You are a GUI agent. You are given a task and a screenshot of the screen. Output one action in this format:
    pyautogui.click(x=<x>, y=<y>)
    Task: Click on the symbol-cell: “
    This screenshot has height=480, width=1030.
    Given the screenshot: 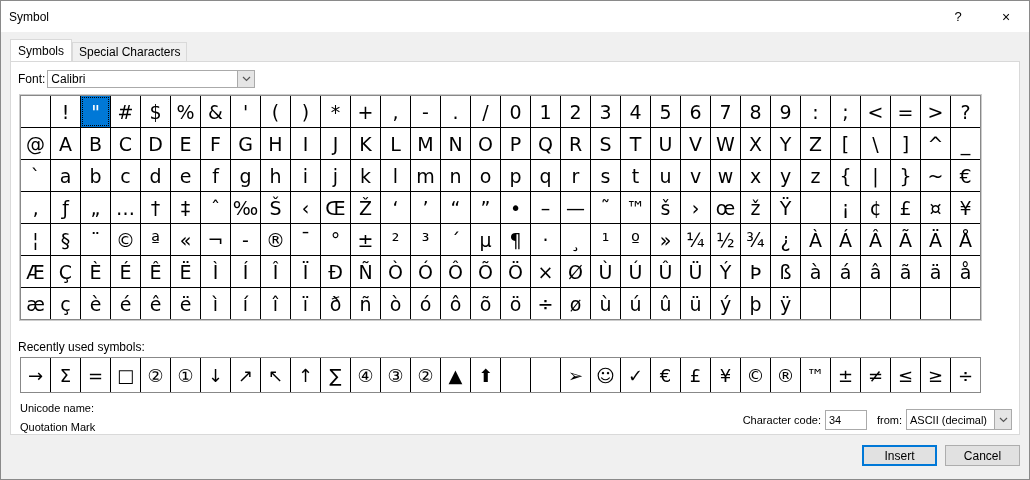 What is the action you would take?
    pyautogui.click(x=455, y=207)
    